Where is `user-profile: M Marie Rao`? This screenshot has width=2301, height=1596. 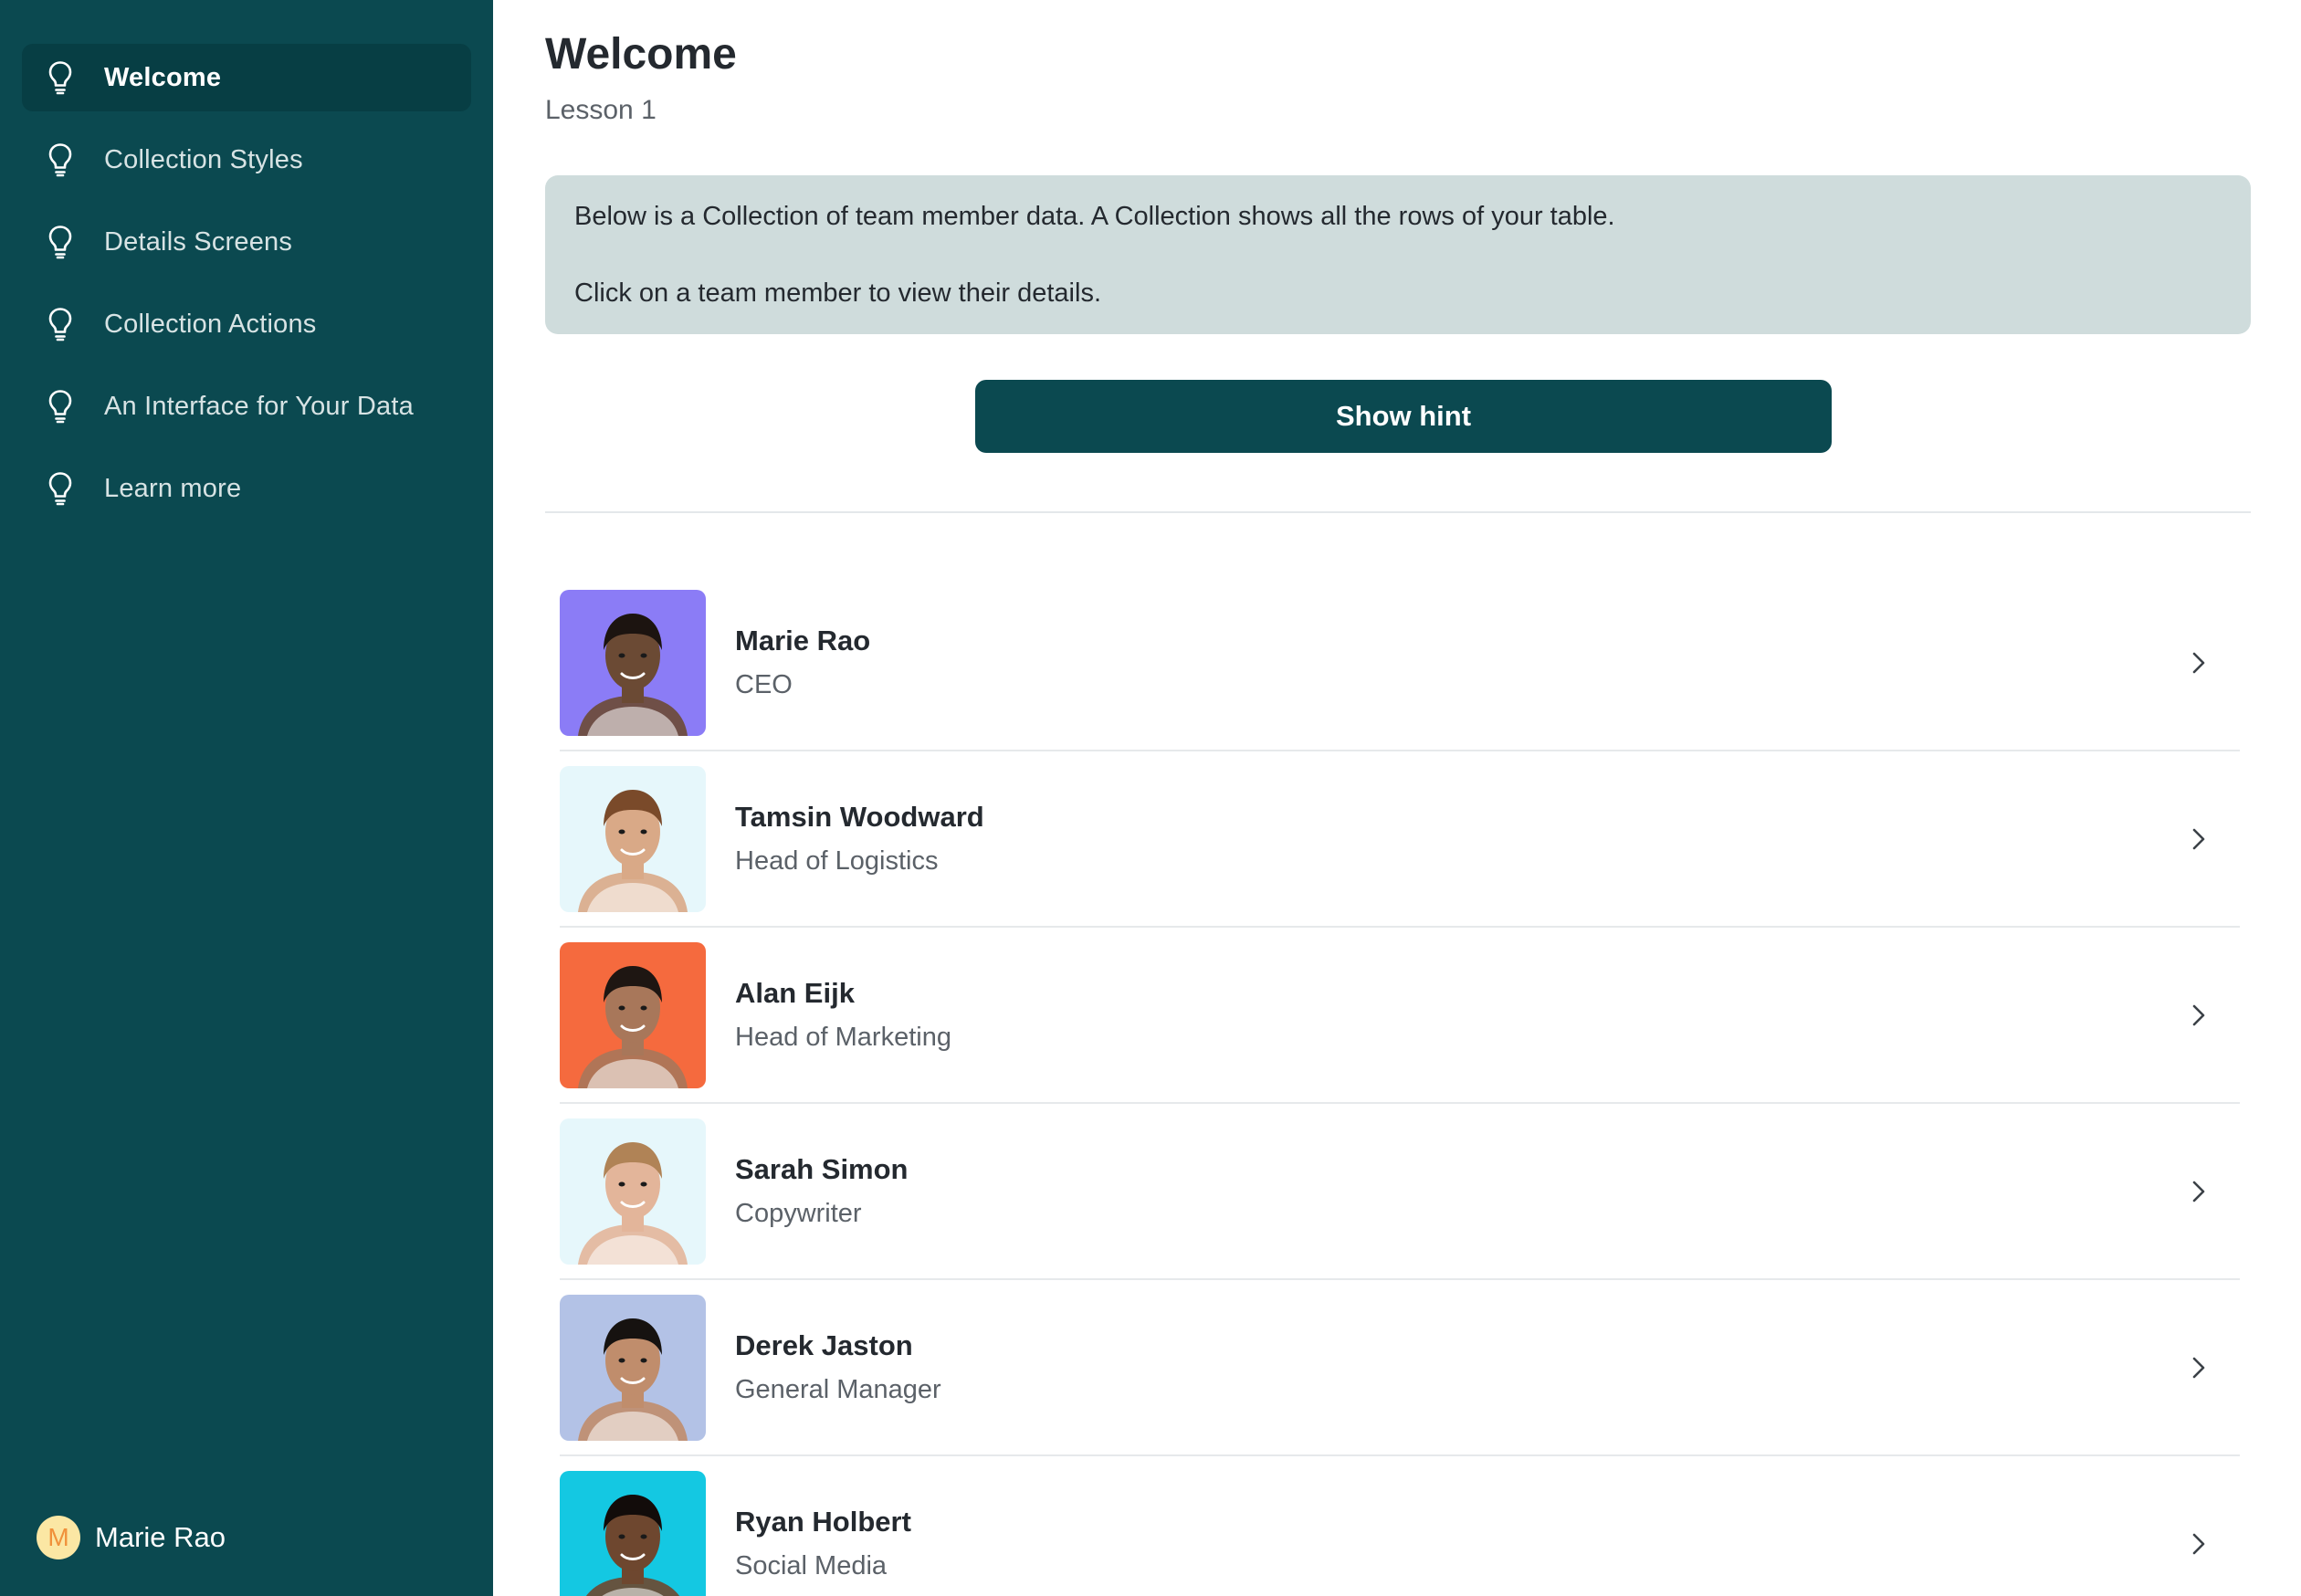 user-profile: M Marie Rao is located at coordinates (131, 1537).